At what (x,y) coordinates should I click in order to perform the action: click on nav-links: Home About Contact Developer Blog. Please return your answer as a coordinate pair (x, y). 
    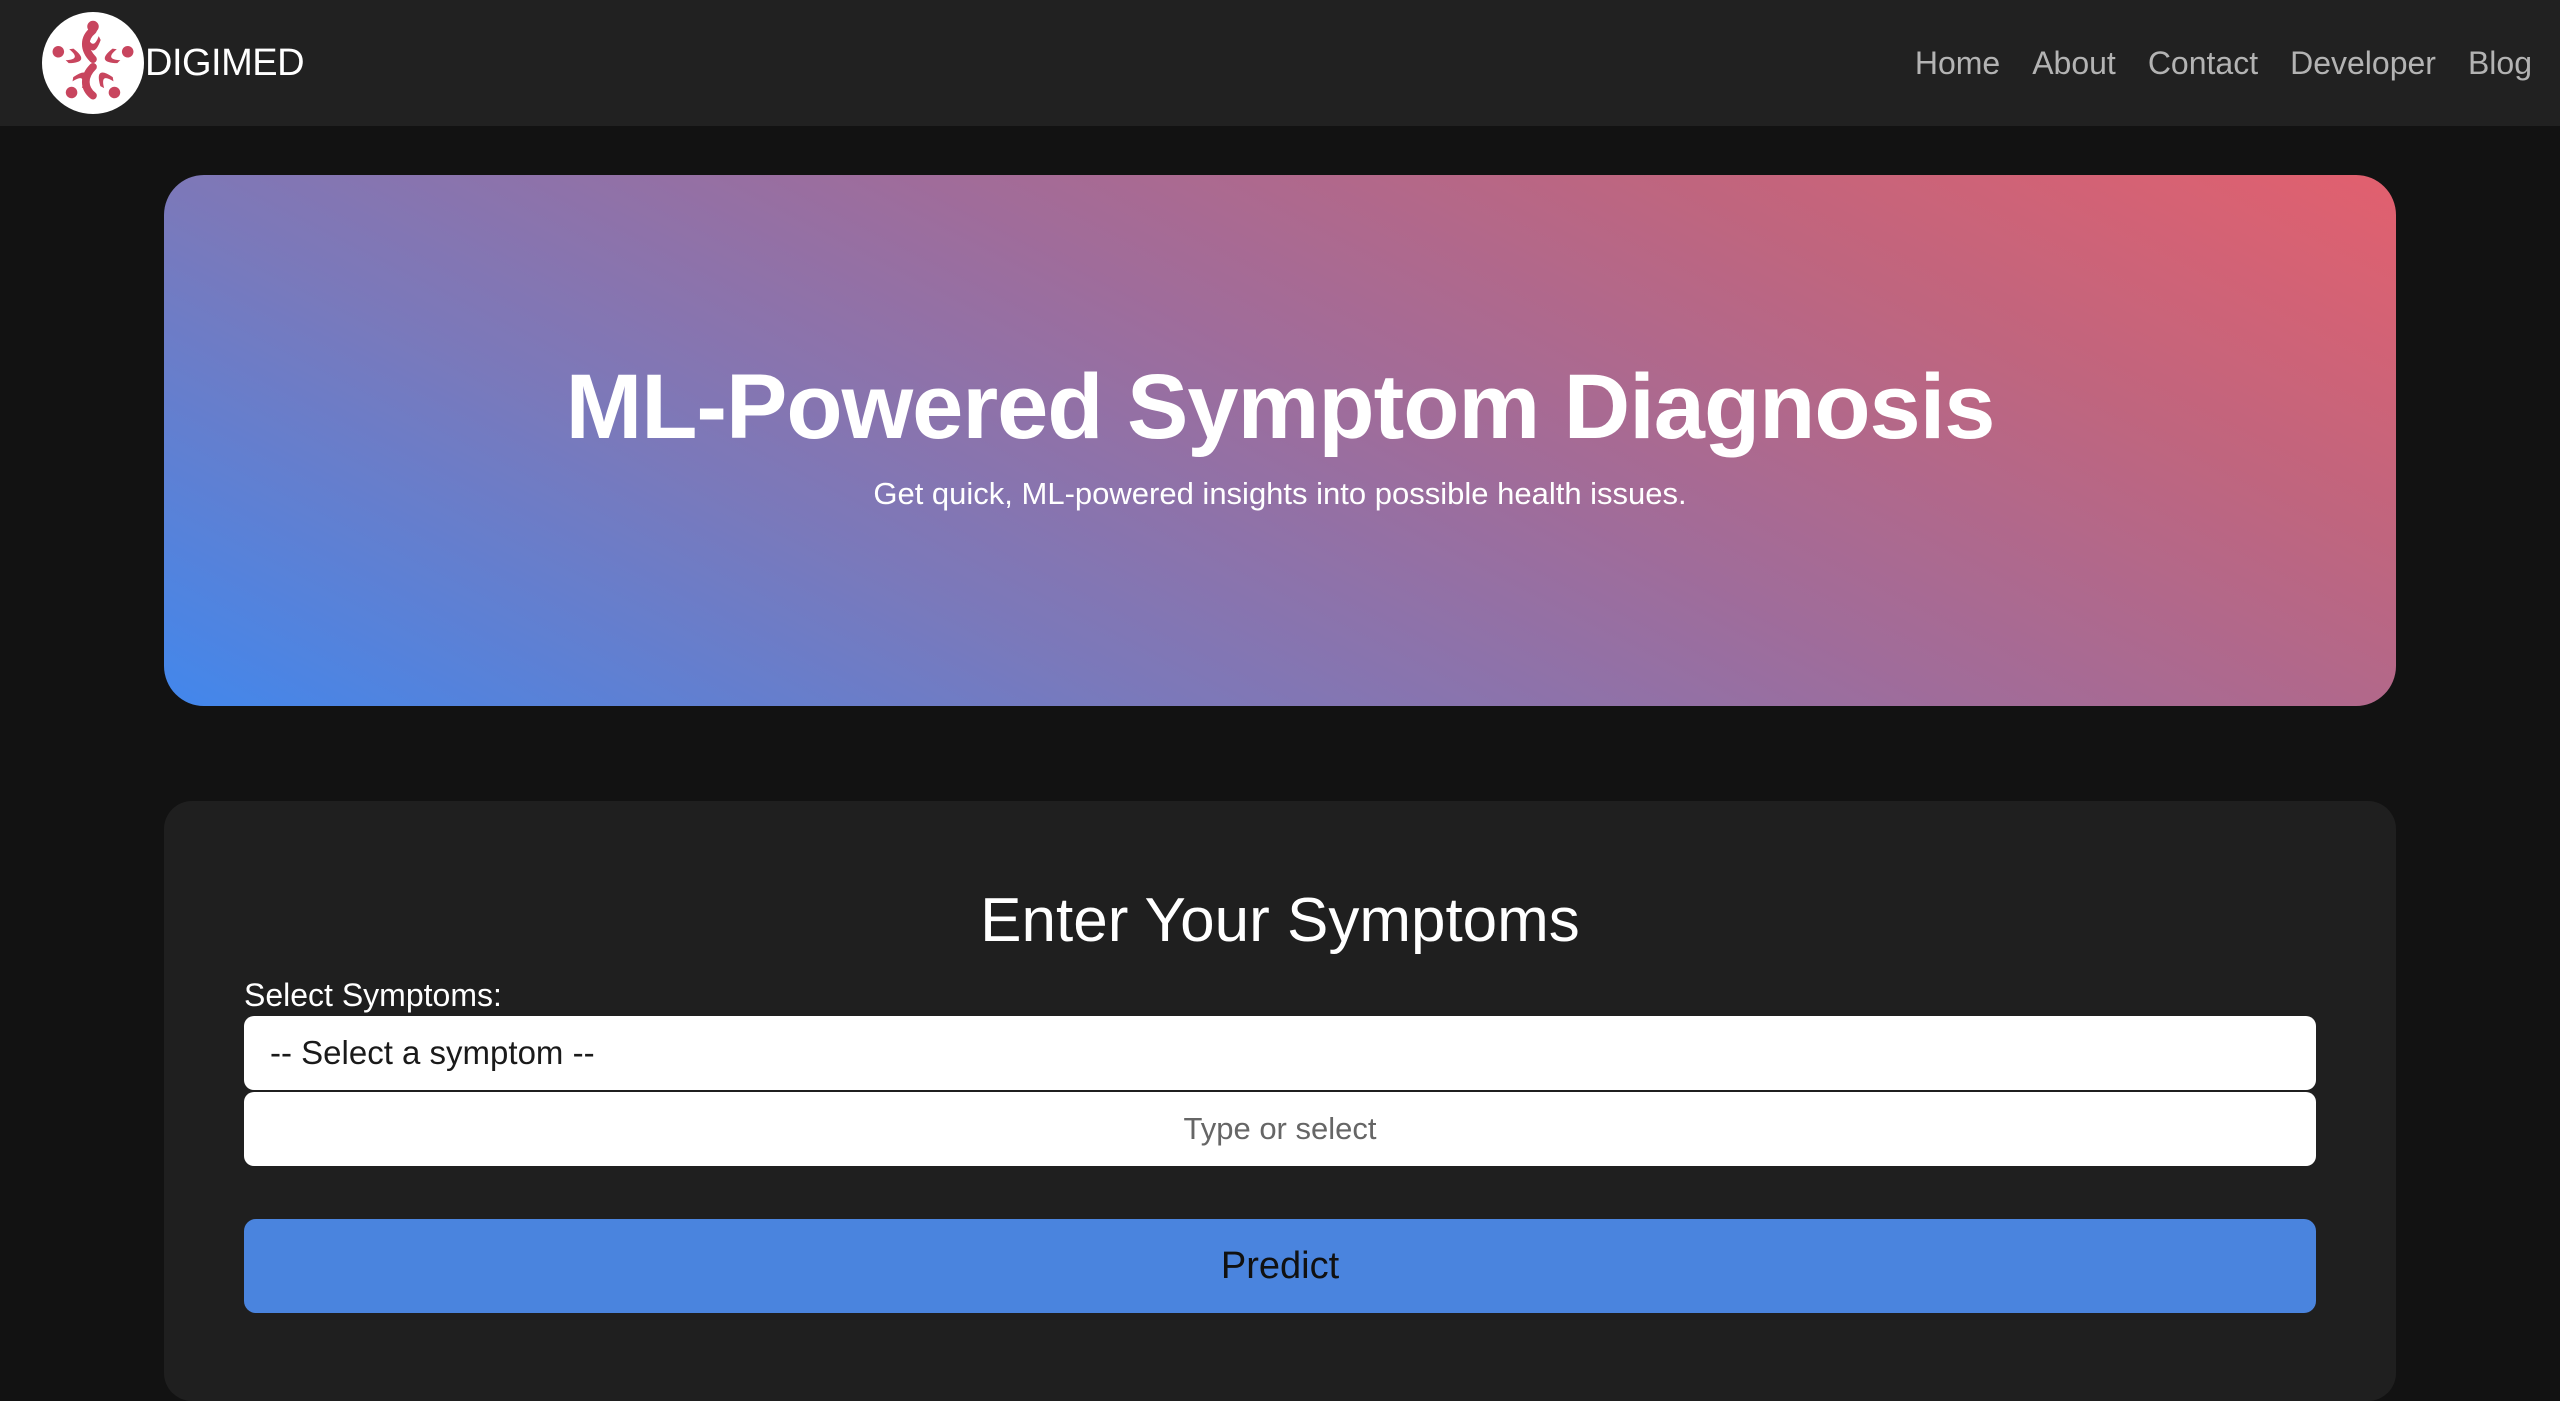
    Looking at the image, I should click on (2223, 63).